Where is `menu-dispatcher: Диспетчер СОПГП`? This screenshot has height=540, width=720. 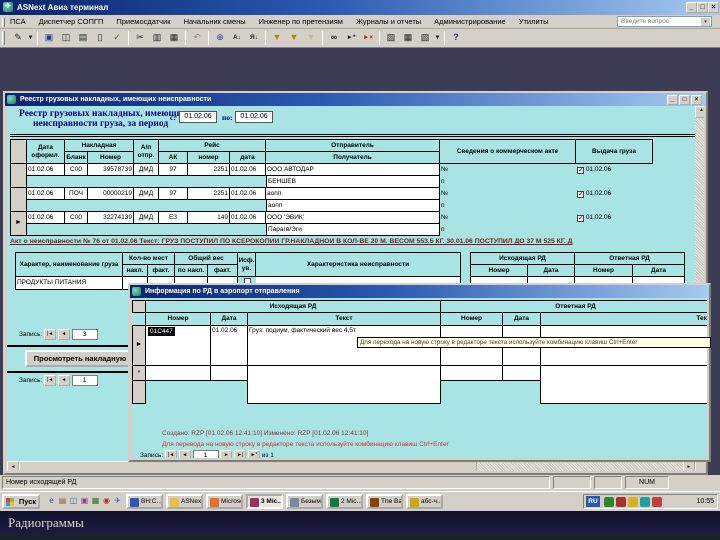 menu-dispatcher: Диспетчер СОПГП is located at coordinates (71, 21).